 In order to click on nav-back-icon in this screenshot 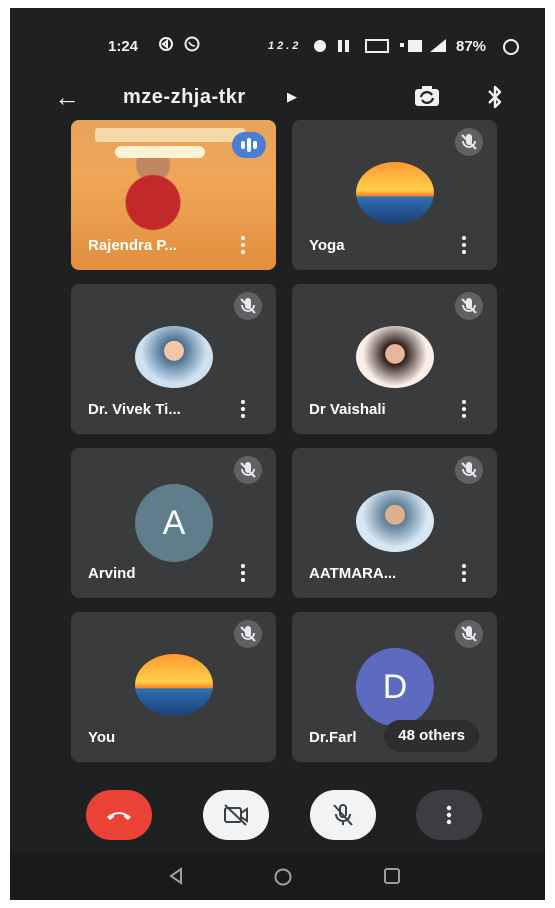, I will do `click(176, 876)`.